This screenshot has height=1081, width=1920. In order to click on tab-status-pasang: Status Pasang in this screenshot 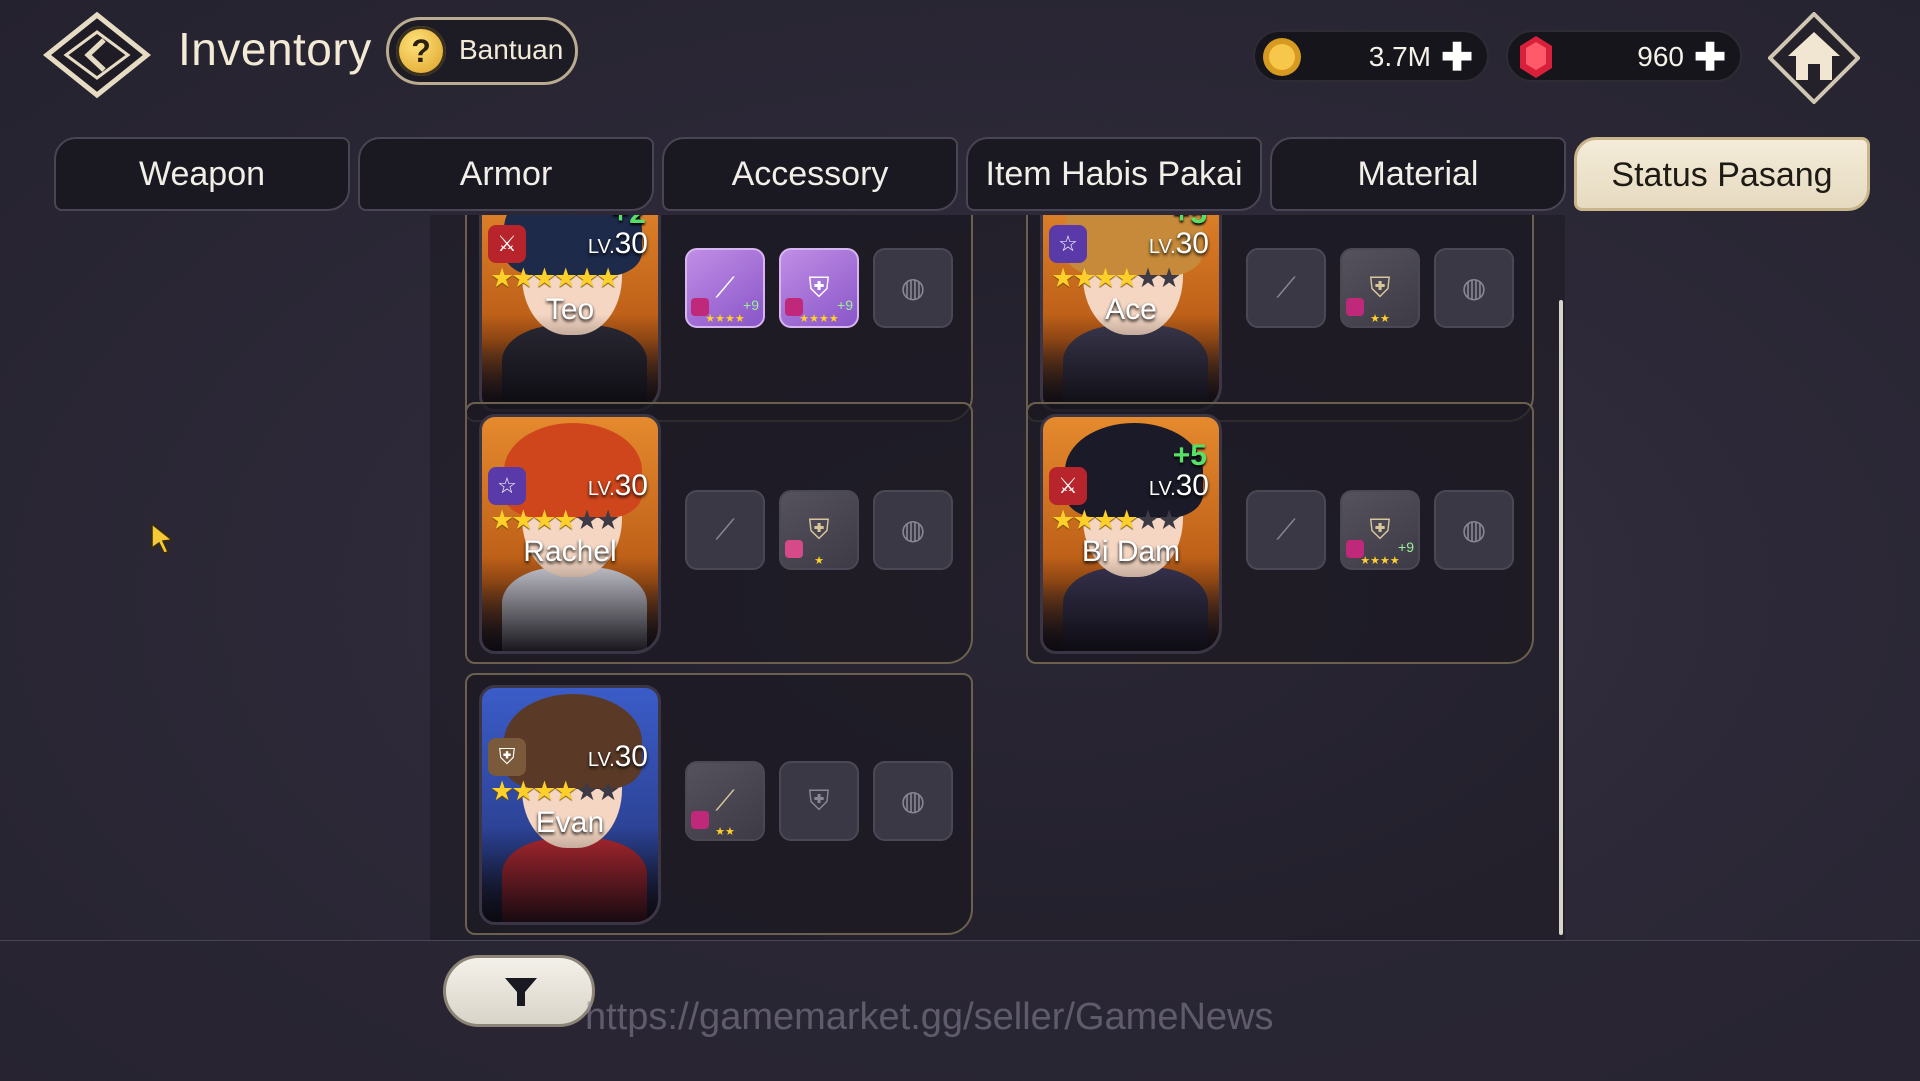, I will do `click(1722, 174)`.